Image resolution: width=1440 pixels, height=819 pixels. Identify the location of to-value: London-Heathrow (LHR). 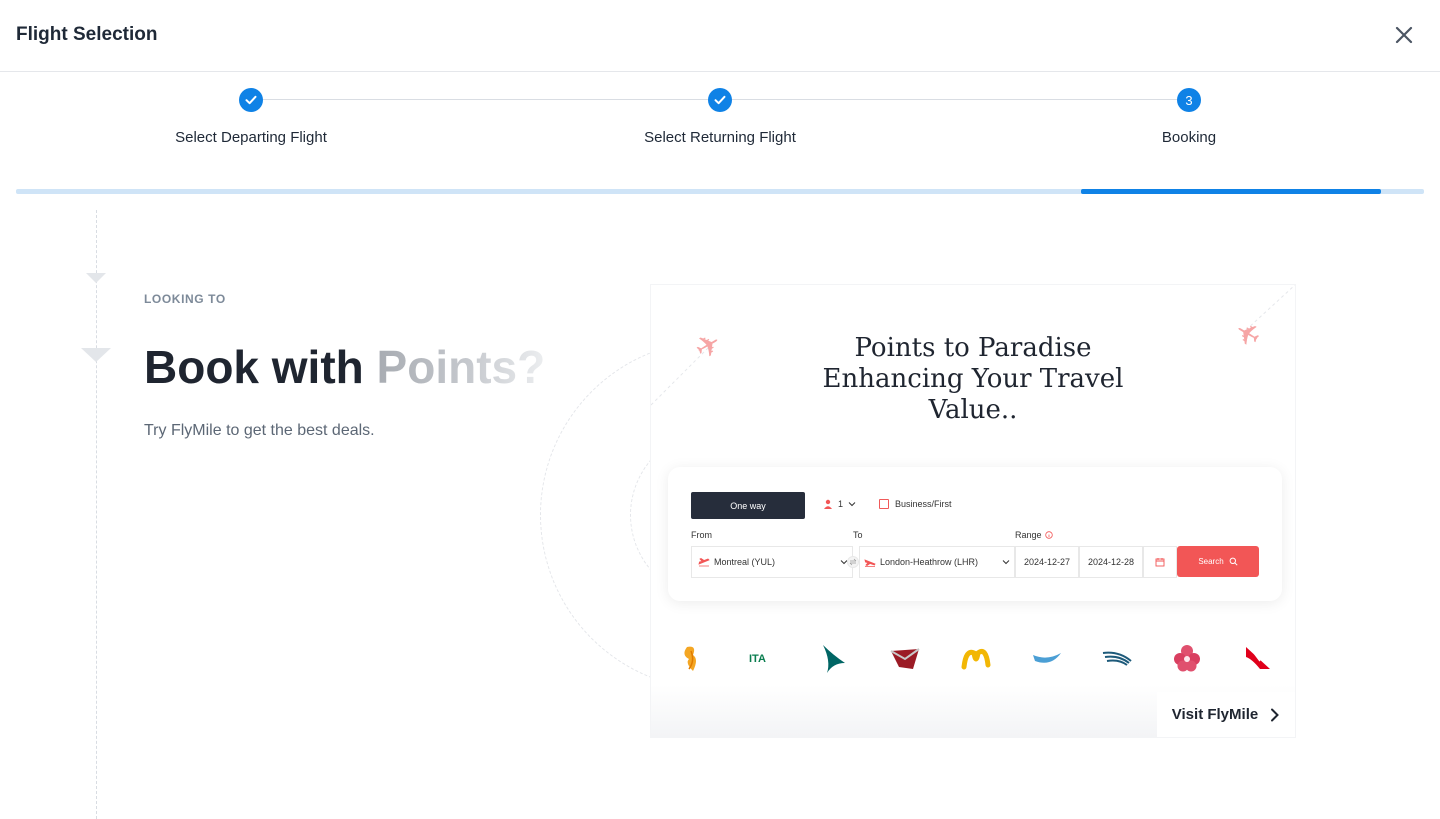
(929, 562).